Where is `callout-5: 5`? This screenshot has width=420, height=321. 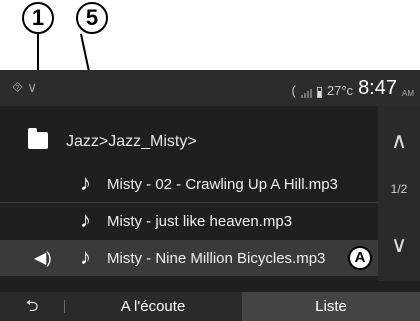
callout-5: 5 is located at coordinates (92, 18).